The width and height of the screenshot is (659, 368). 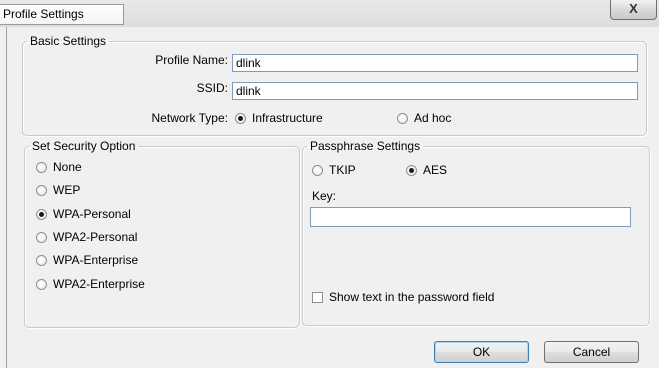 I want to click on cipher-tkip-label: TKIP, so click(x=342, y=170).